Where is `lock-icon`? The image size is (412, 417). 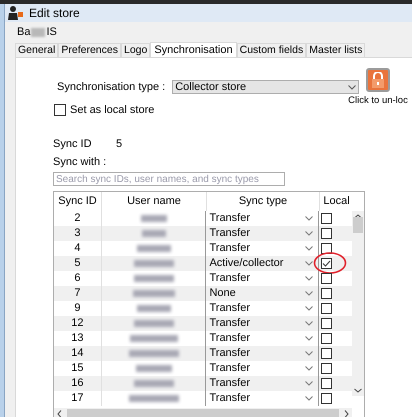
lock-icon is located at coordinates (378, 80).